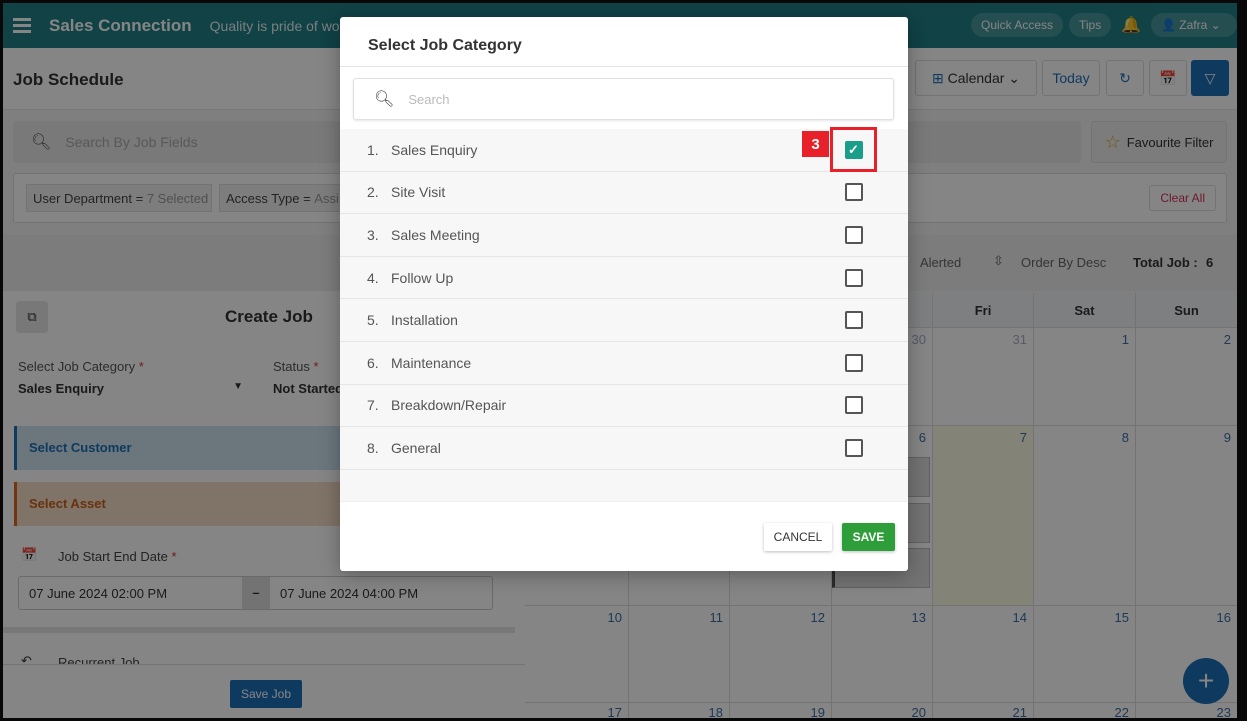  Describe the element at coordinates (624, 42) in the screenshot. I see `dialog-title: Select Job Category` at that location.